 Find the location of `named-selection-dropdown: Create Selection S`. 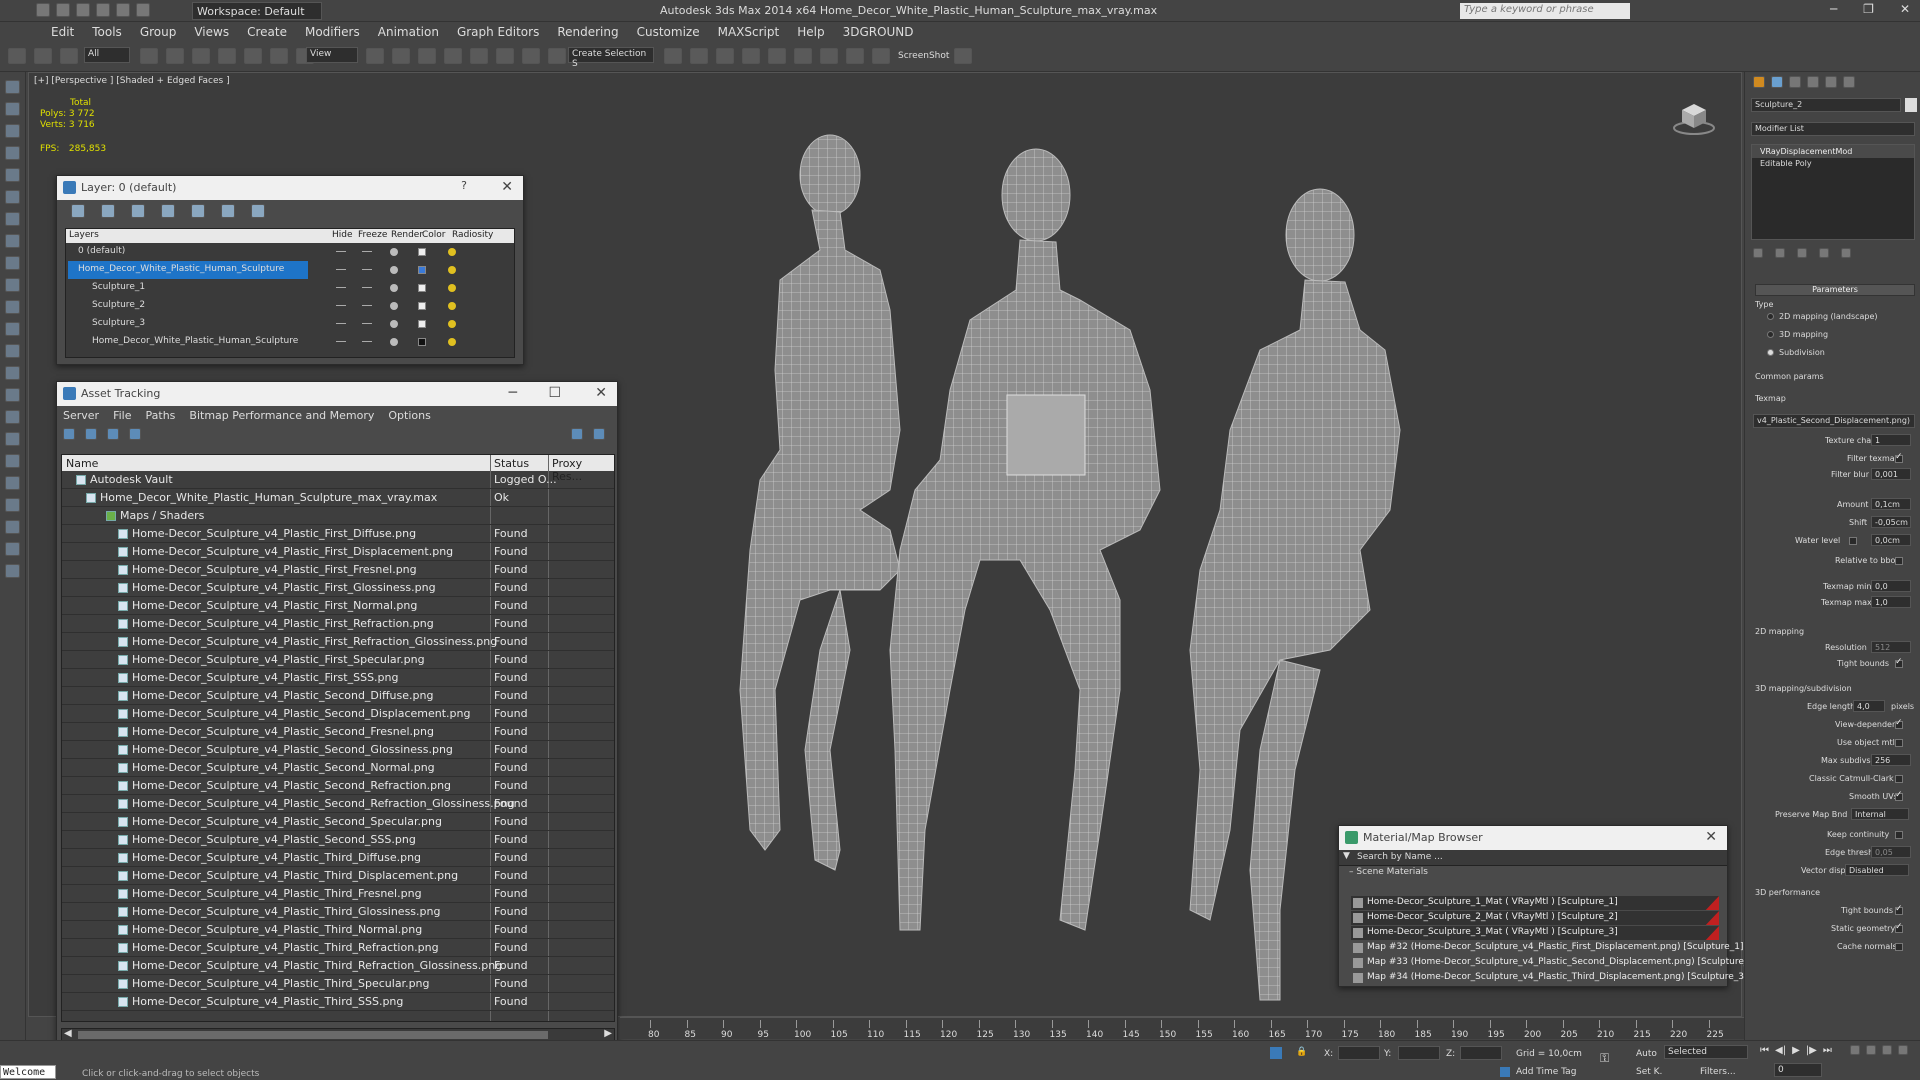

named-selection-dropdown: Create Selection S is located at coordinates (611, 58).